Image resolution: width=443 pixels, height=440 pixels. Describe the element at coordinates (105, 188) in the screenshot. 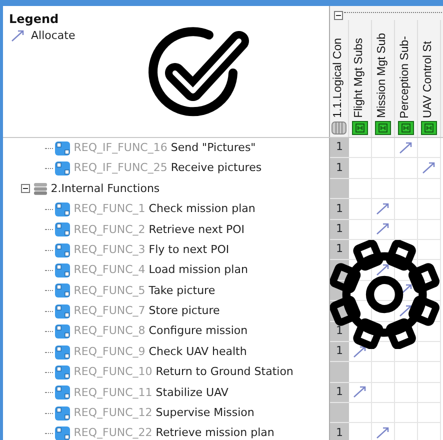

I see `group-label: 2.Internal Functions` at that location.